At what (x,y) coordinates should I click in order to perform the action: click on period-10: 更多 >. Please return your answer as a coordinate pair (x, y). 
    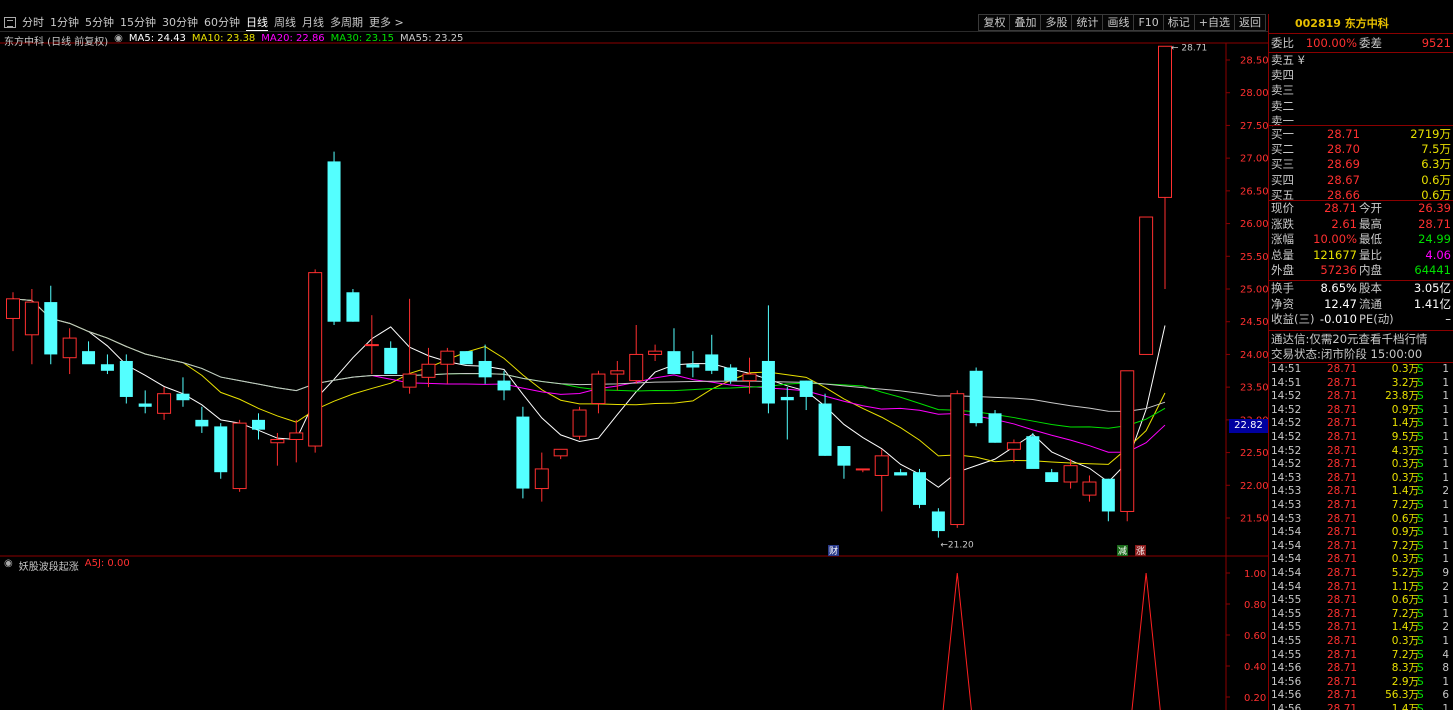
    Looking at the image, I should click on (386, 22).